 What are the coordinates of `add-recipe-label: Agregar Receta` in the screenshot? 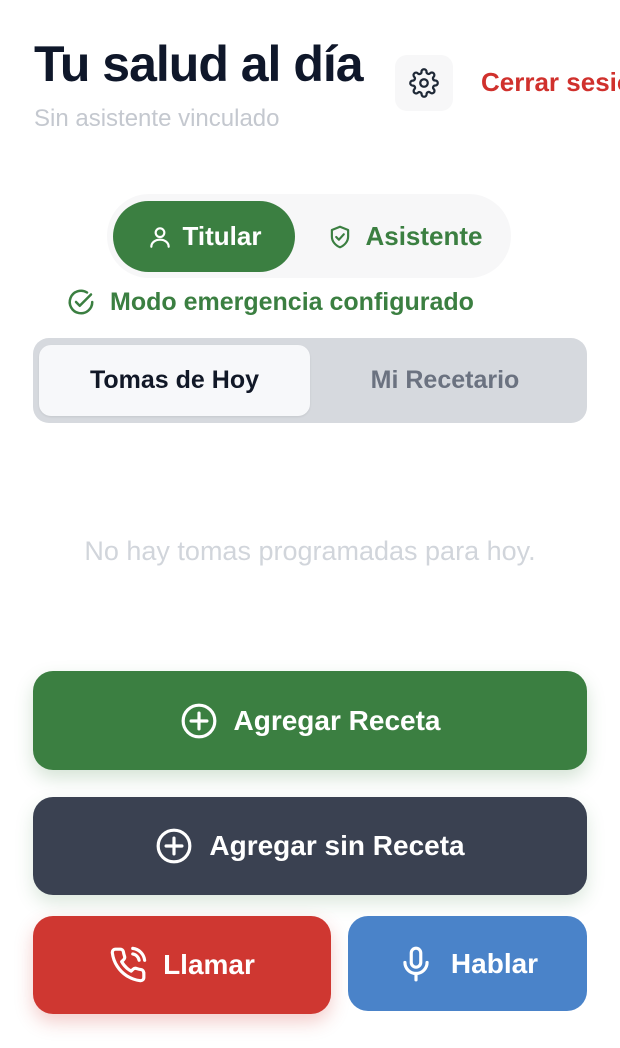 It's located at (337, 720).